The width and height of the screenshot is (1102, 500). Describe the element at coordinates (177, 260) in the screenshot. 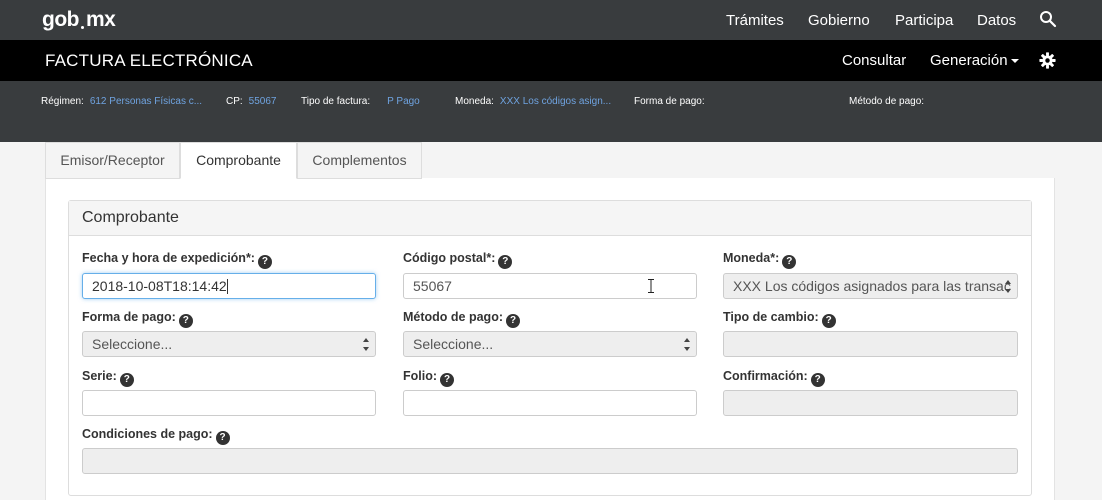

I see `label-fecha: Fecha y hora de expedición*:?` at that location.